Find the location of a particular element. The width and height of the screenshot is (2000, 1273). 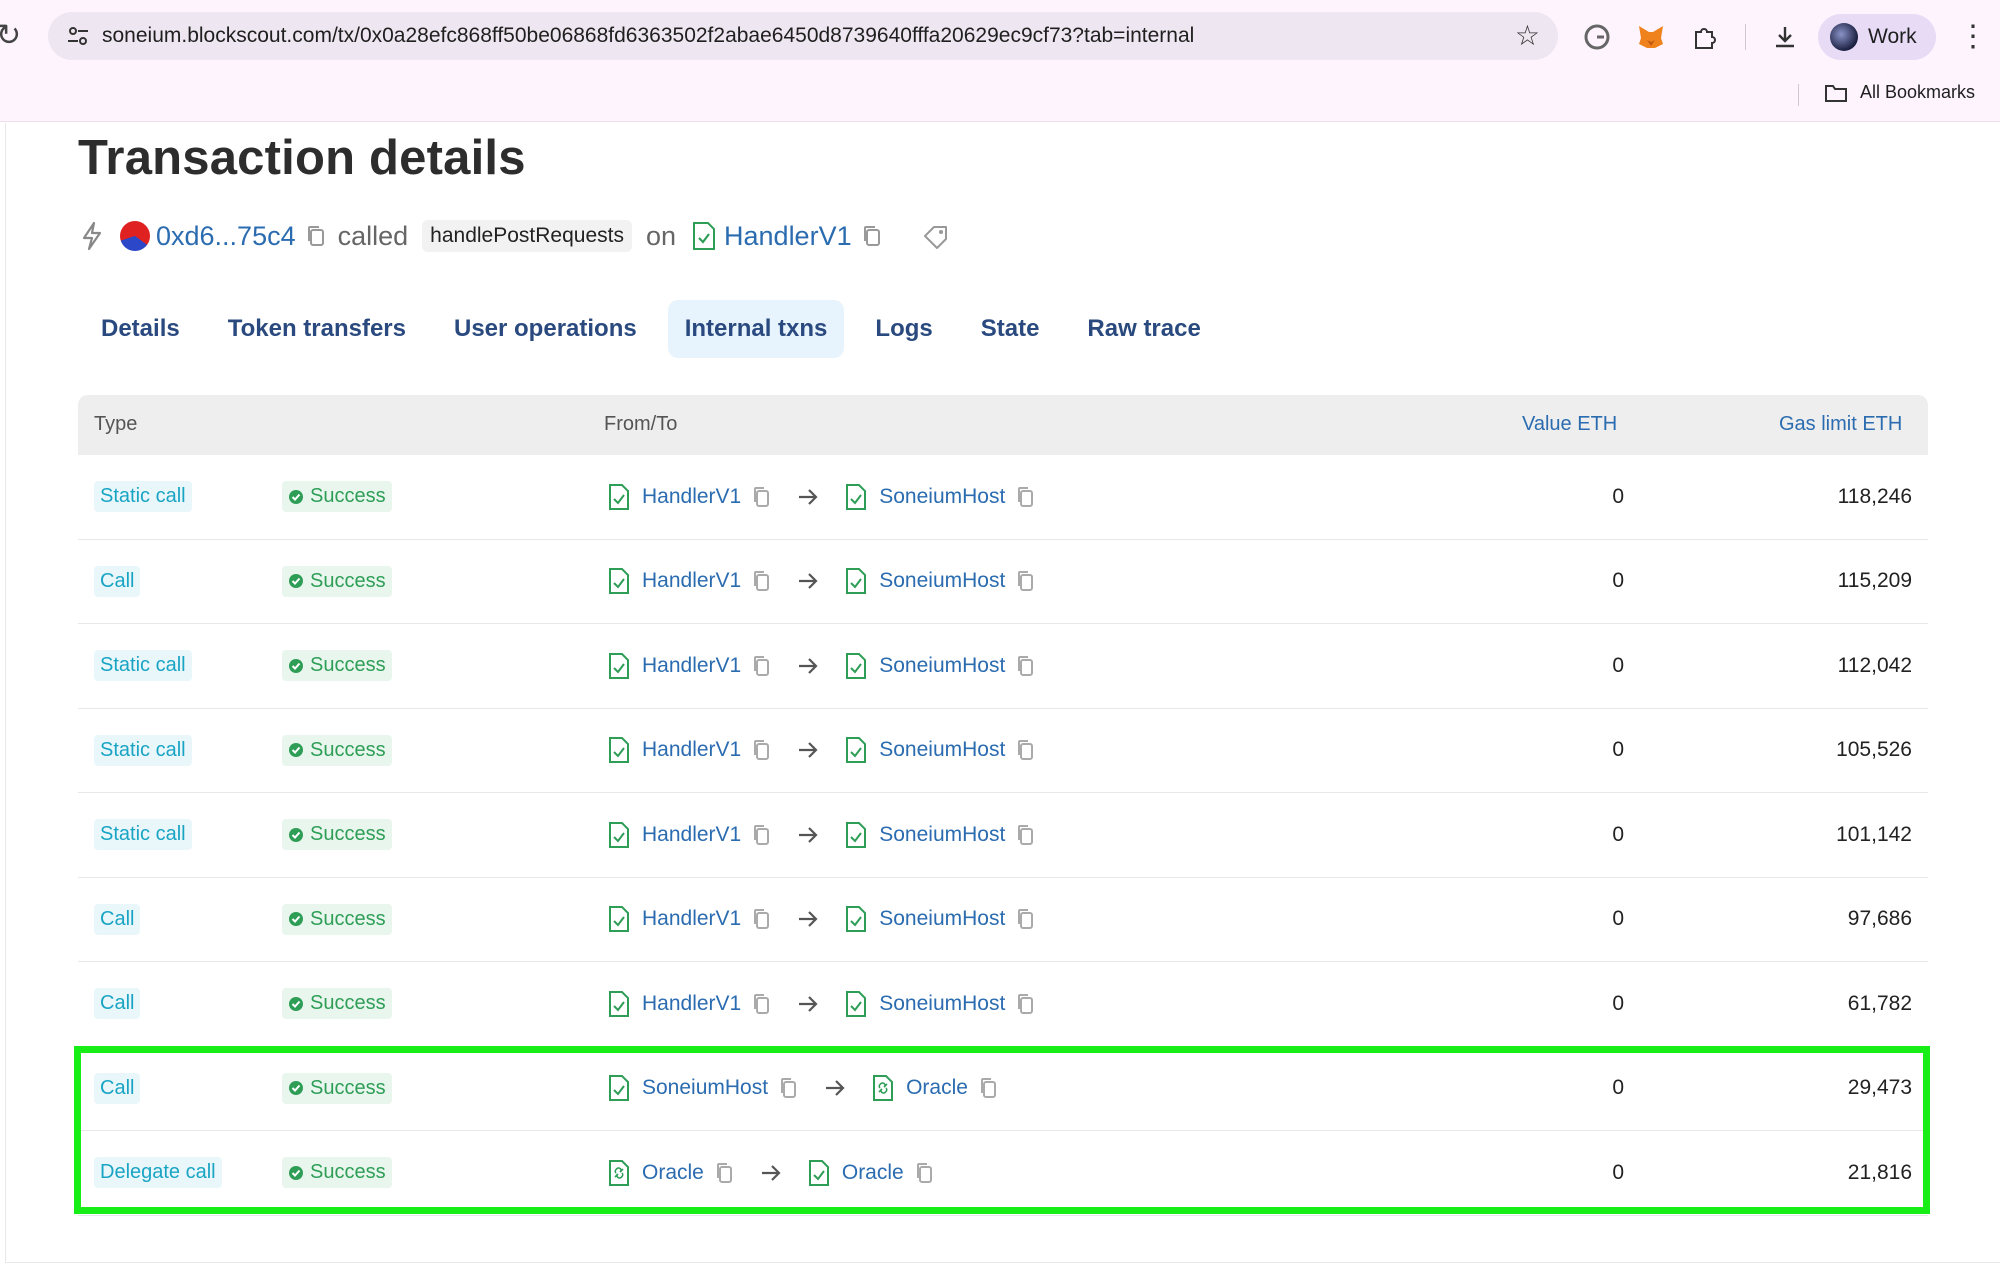

grammarly-extension-icon is located at coordinates (1597, 37).